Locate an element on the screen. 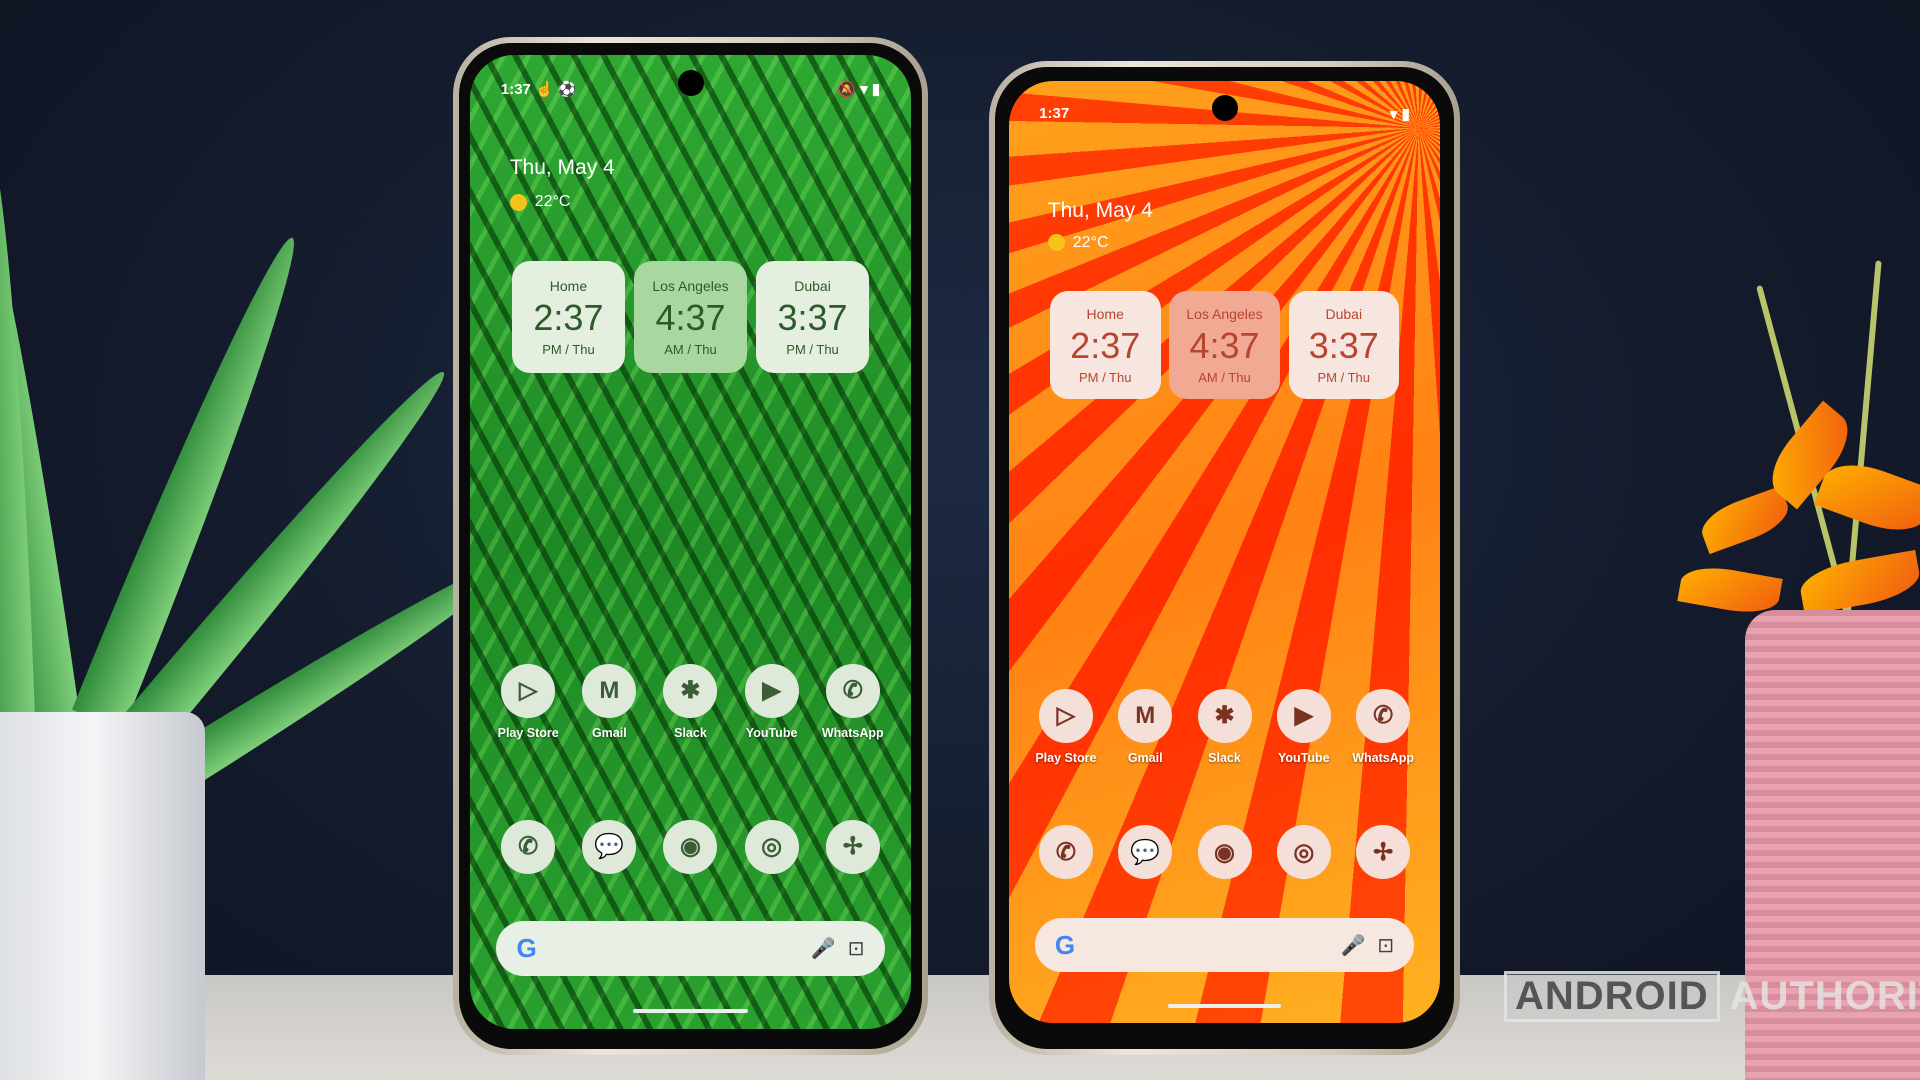 Image resolution: width=1920 pixels, height=1080 pixels. system-icons: ▾ ▮ is located at coordinates (1399, 115).